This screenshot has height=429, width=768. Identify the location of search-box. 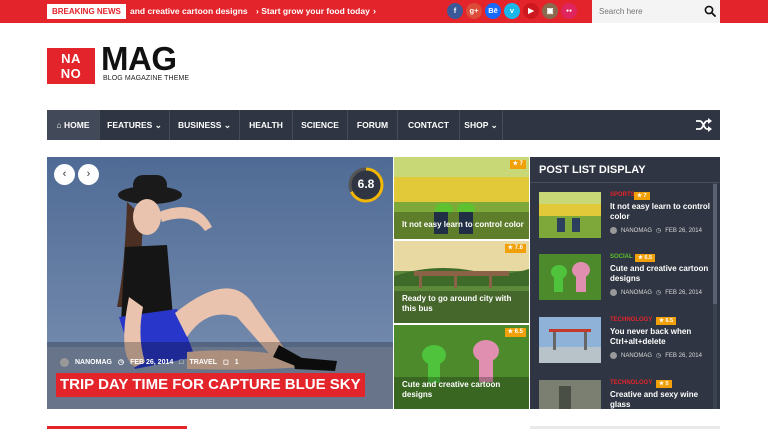
(656, 11).